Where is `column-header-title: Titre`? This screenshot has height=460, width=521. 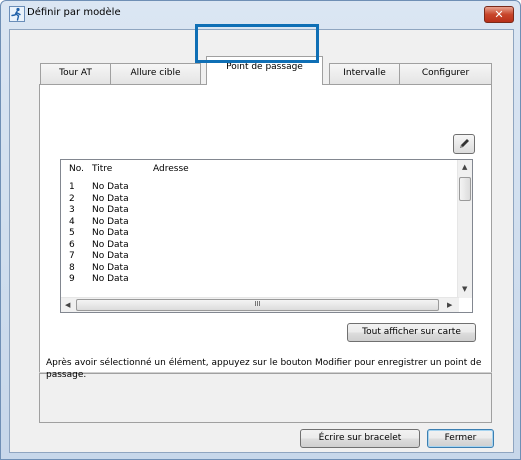 column-header-title: Titre is located at coordinates (102, 169).